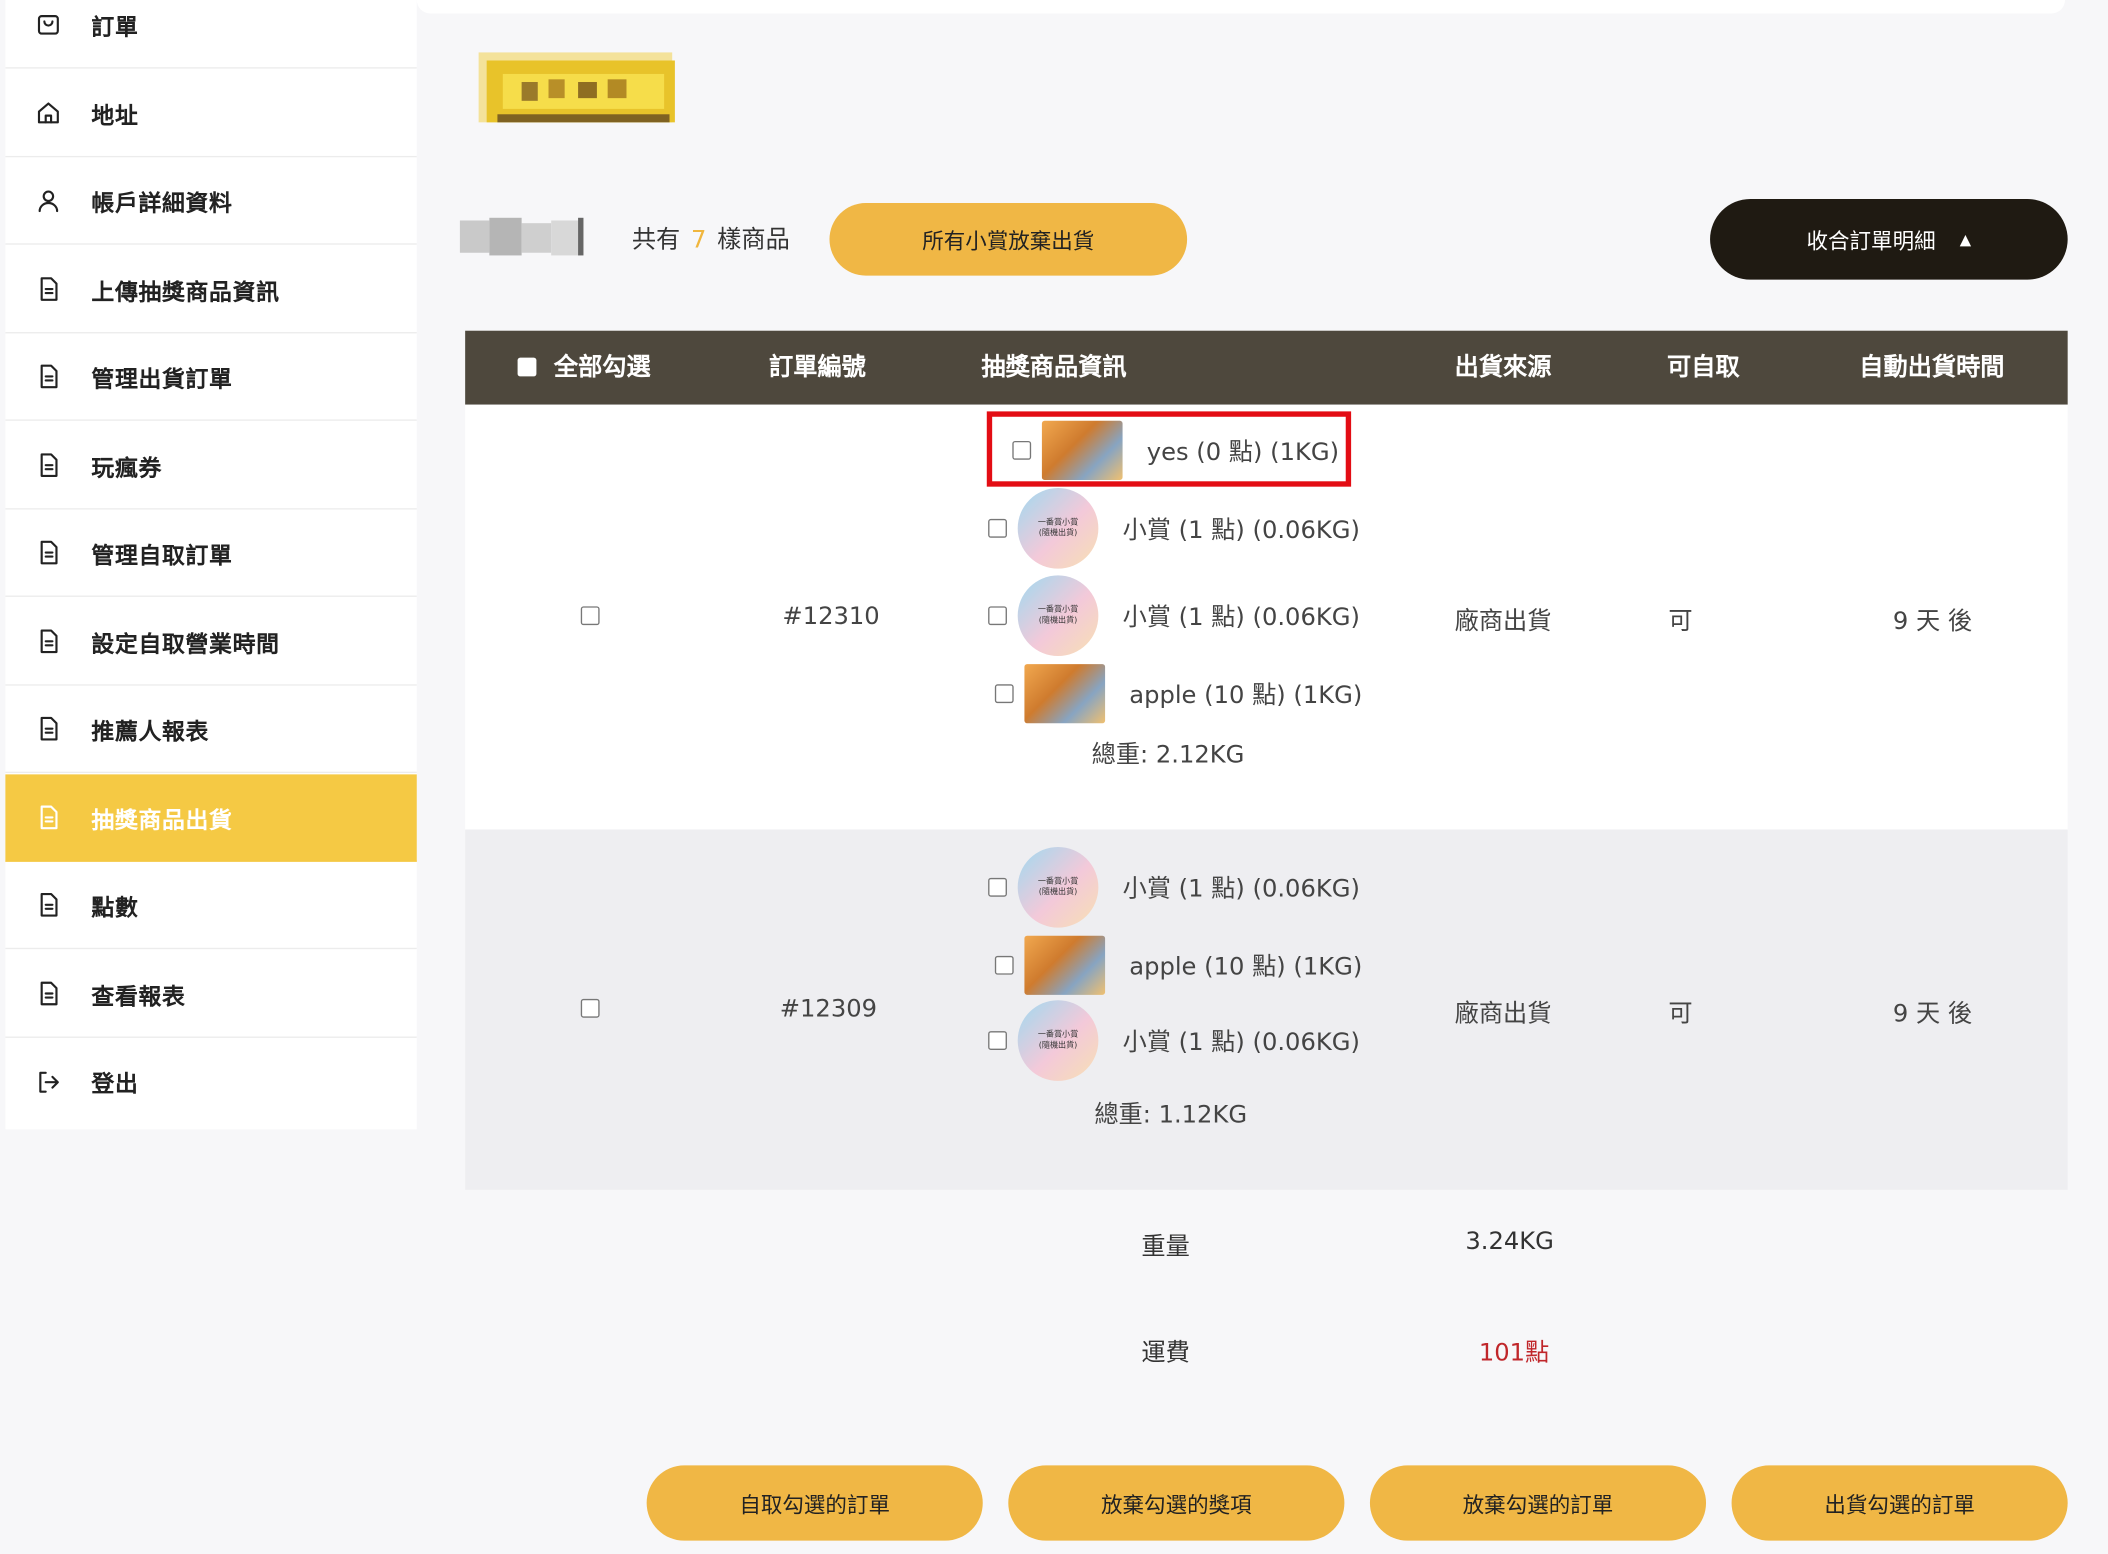 Image resolution: width=2108 pixels, height=1554 pixels. Describe the element at coordinates (48, 1081) in the screenshot. I see `logout-icon` at that location.